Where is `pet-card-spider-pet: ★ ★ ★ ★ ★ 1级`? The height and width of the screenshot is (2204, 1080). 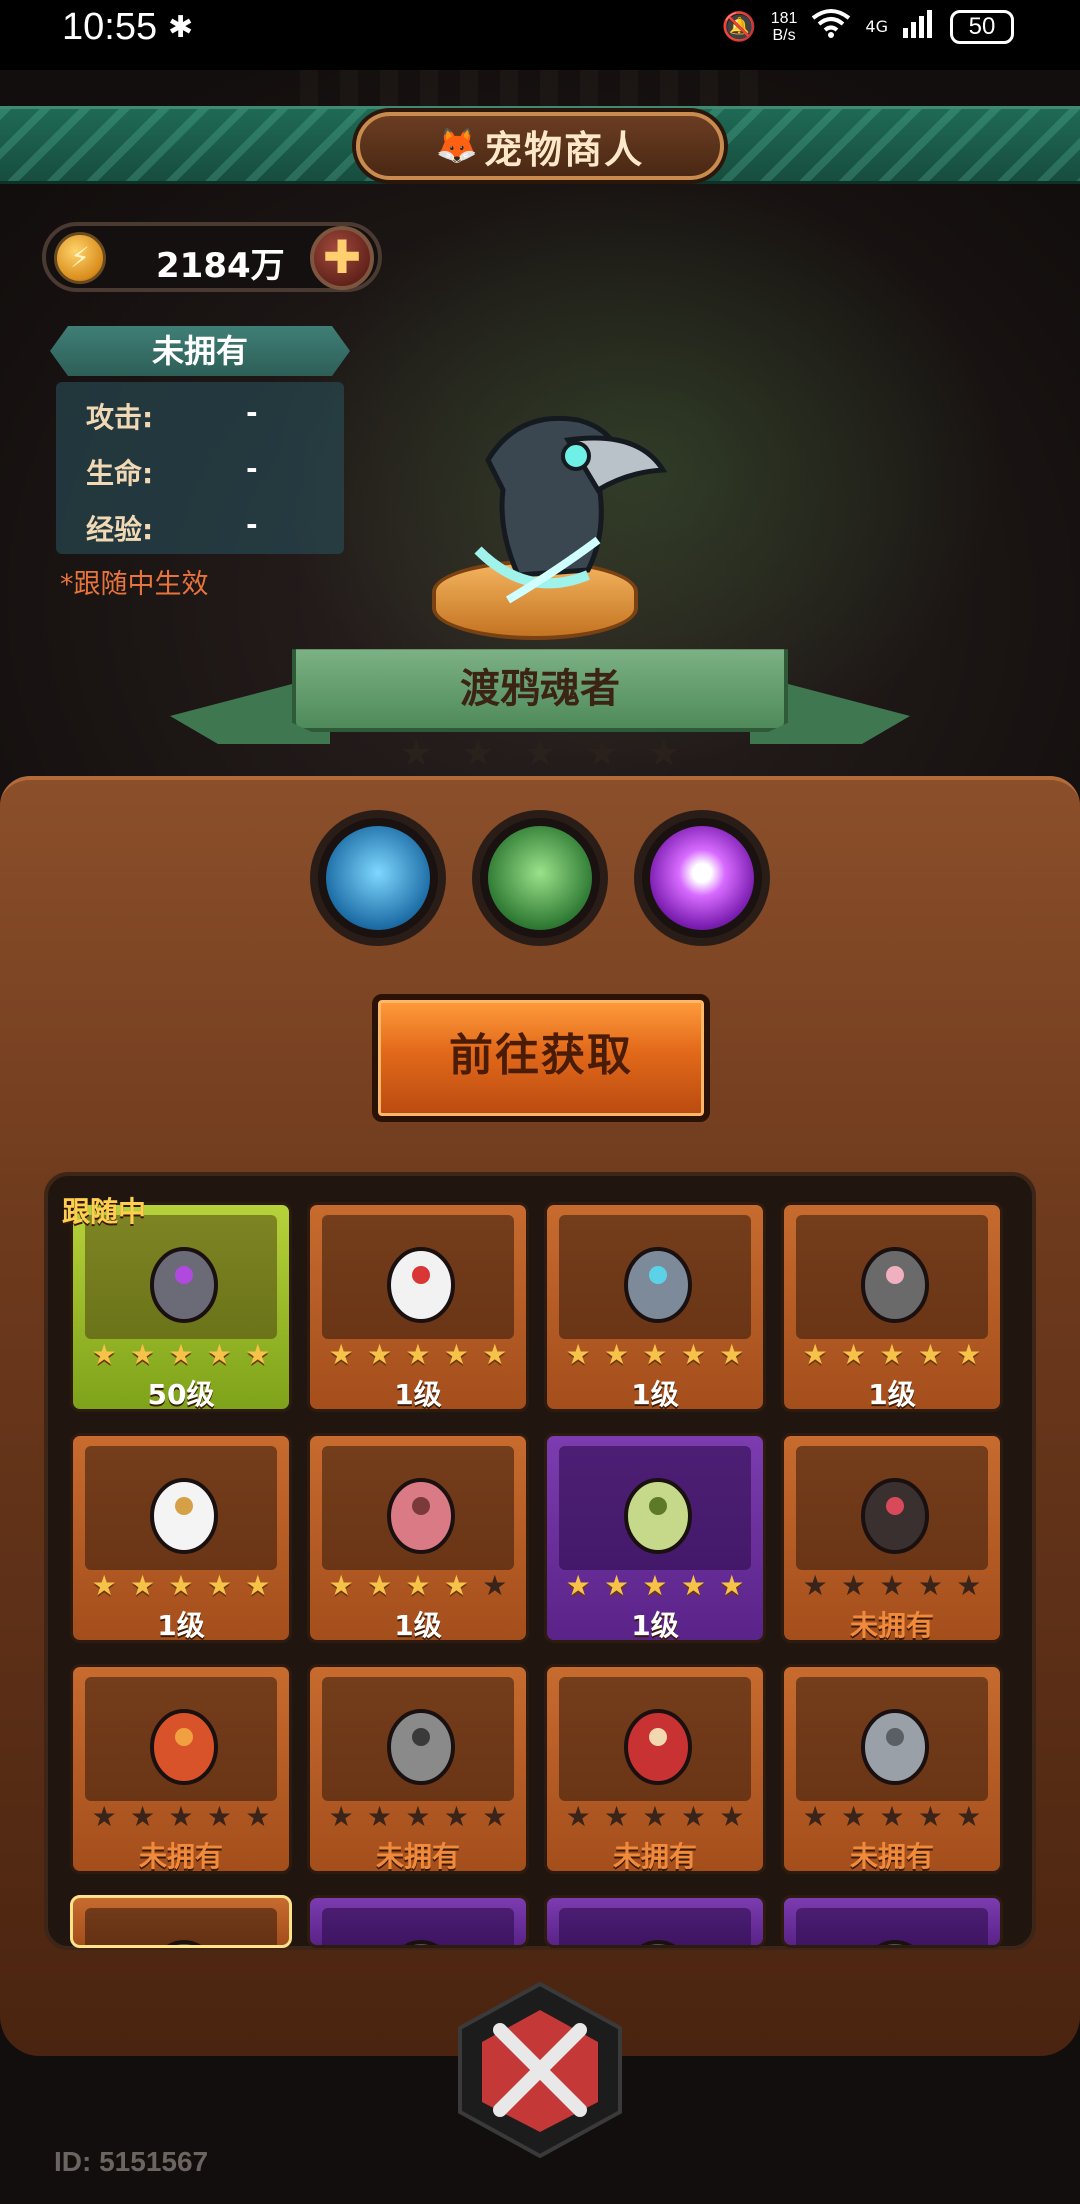
pet-card-spider-pet: ★ ★ ★ ★ ★ 1级 is located at coordinates (655, 1307).